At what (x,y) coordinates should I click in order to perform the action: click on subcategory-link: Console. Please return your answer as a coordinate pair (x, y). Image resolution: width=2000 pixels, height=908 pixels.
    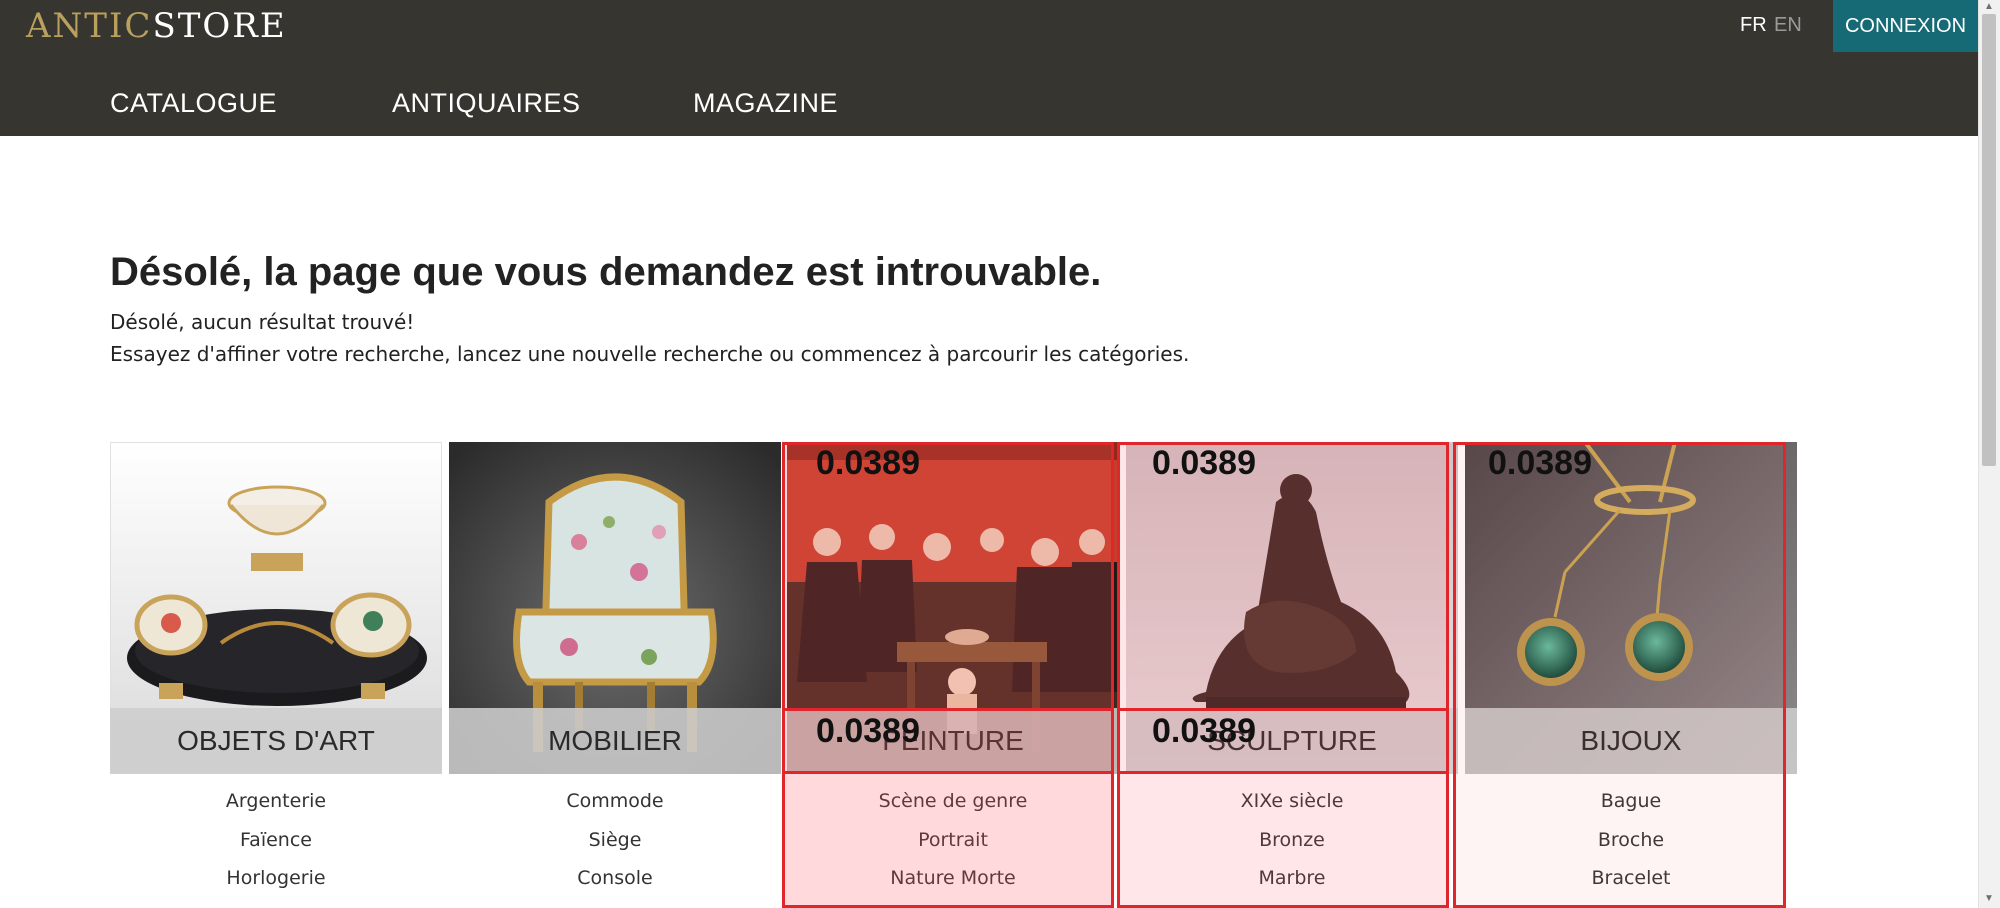
    Looking at the image, I should click on (615, 878).